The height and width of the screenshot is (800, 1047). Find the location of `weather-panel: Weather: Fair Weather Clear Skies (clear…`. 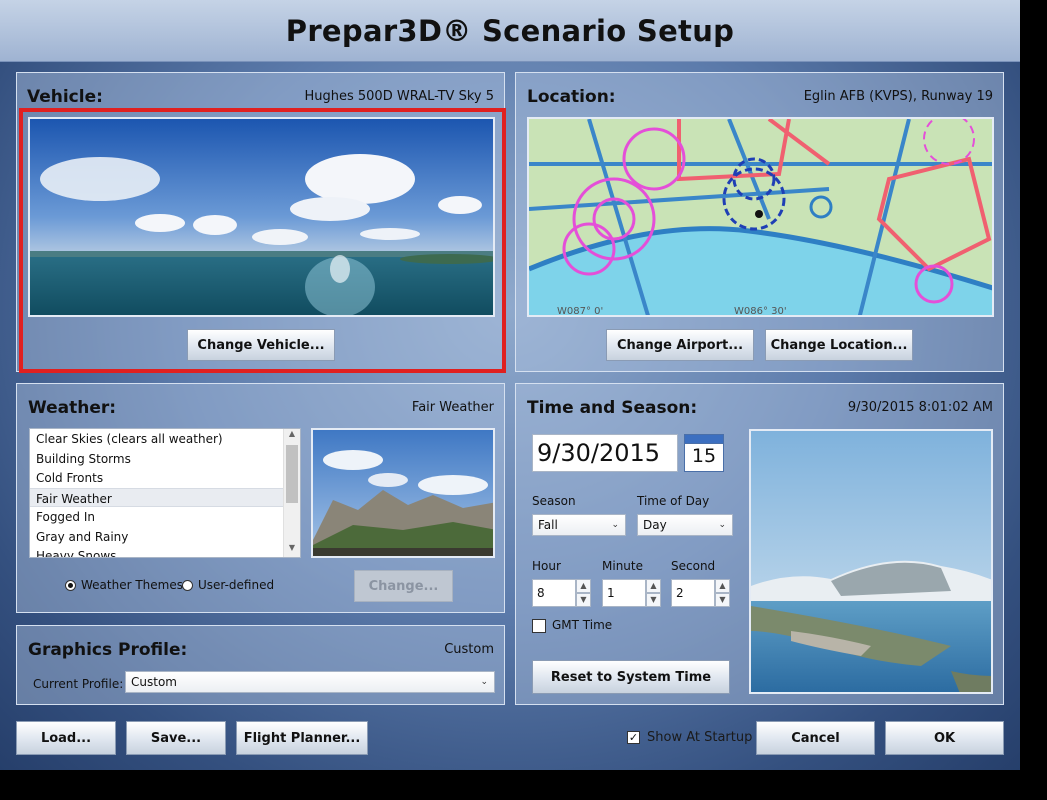

weather-panel: Weather: Fair Weather Clear Skies (clear… is located at coordinates (260, 498).